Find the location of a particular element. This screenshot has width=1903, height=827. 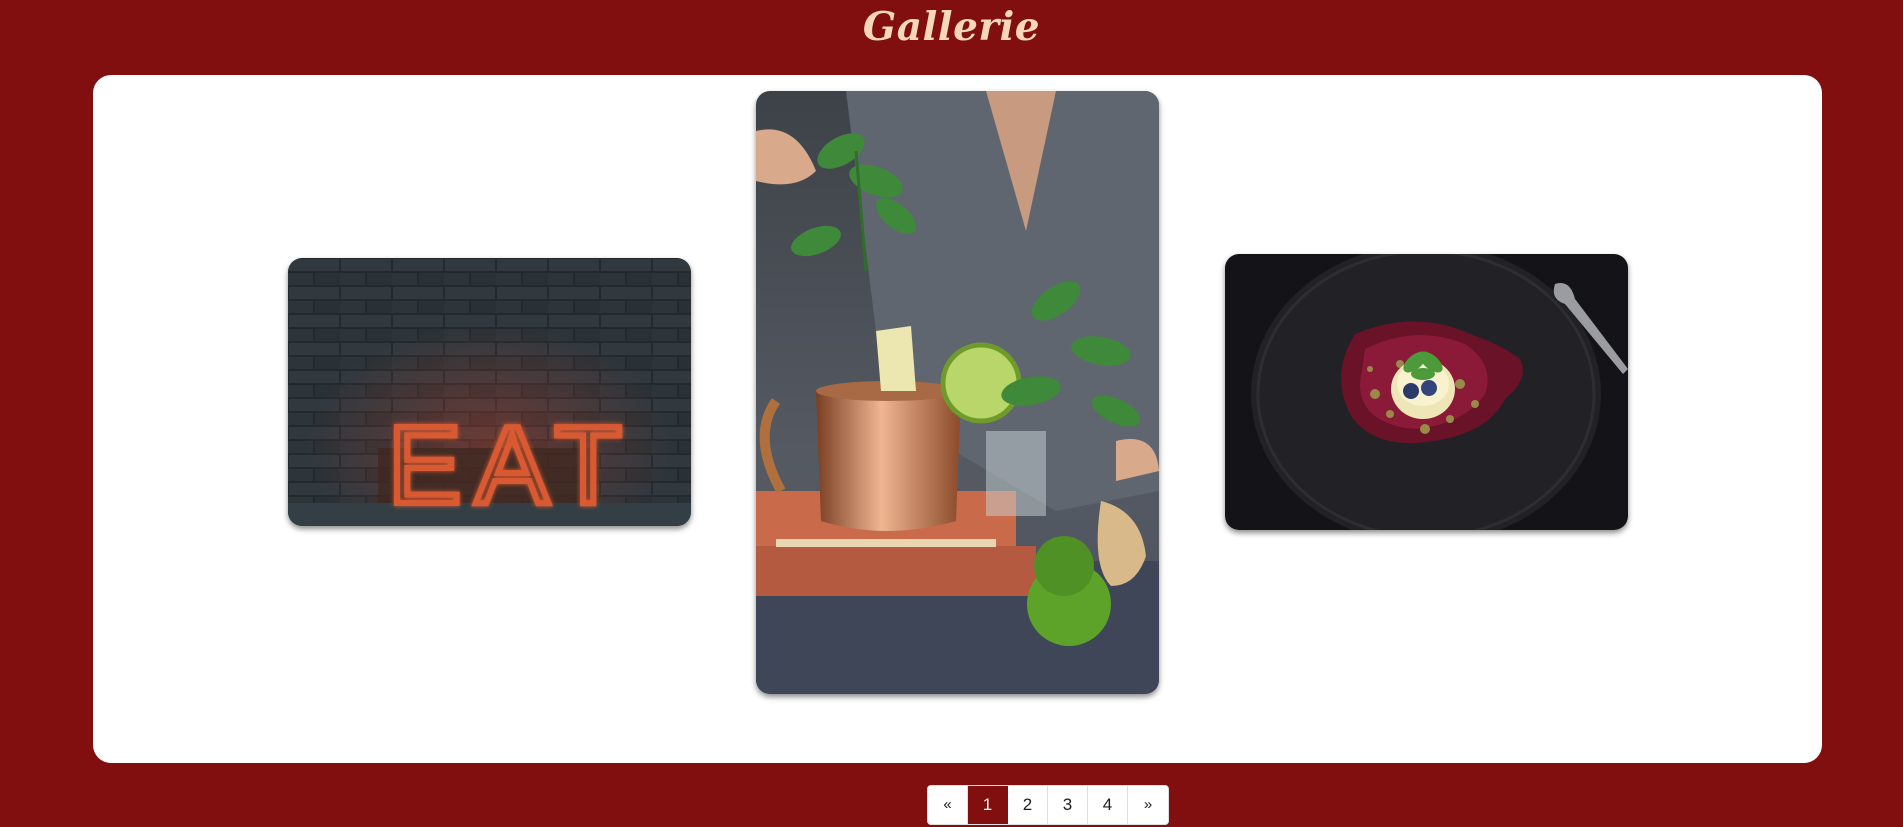

pagination-next-button: » is located at coordinates (1148, 805).